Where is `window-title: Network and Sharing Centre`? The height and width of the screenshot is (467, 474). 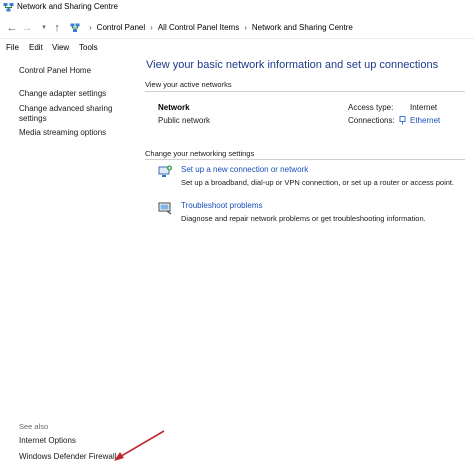 window-title: Network and Sharing Centre is located at coordinates (67, 6).